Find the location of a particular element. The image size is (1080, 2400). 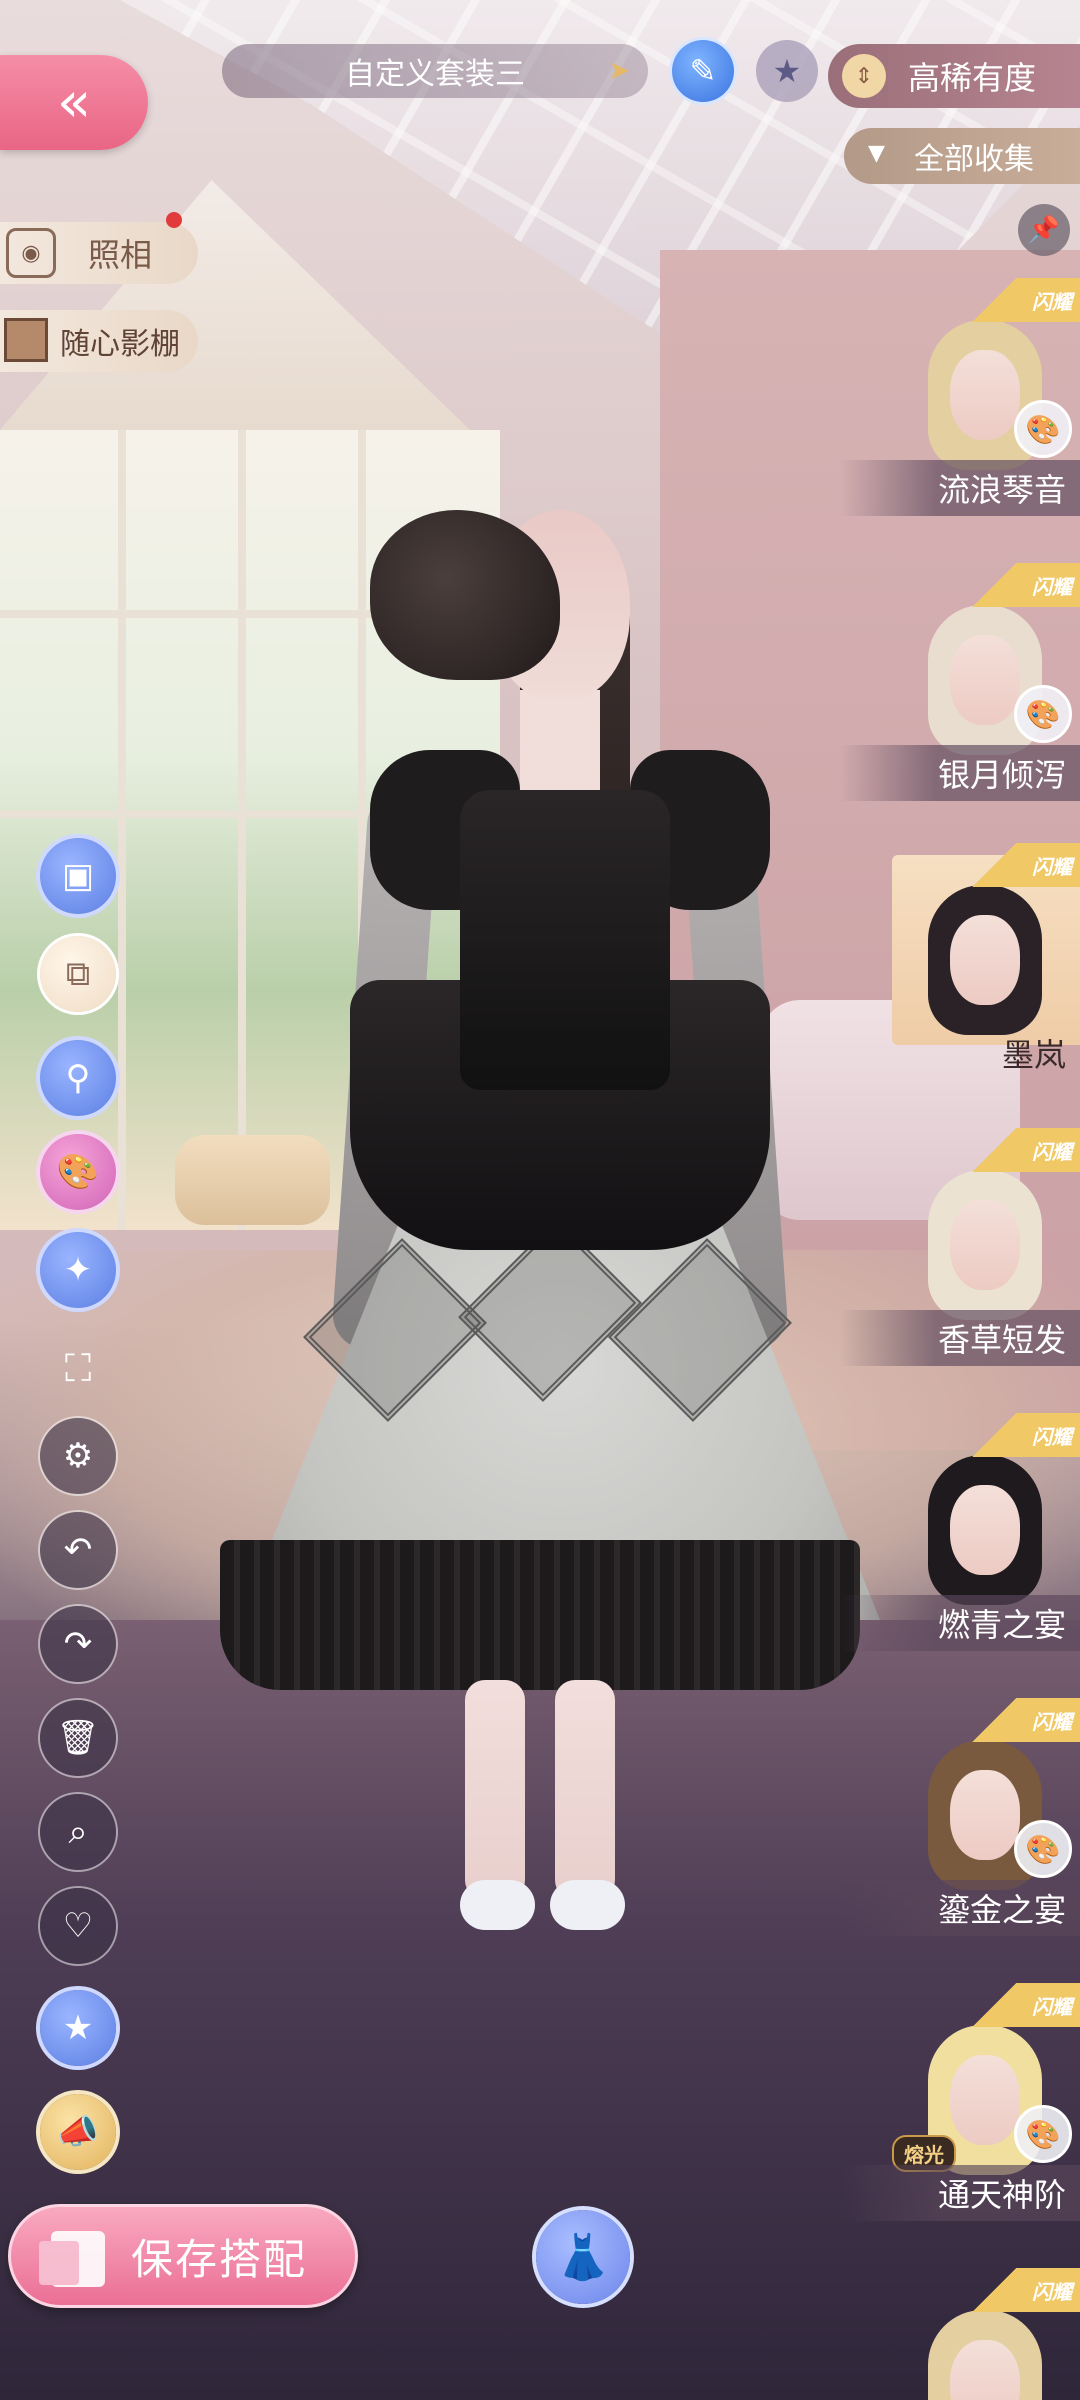

search-swap-tool-button: ⚲ is located at coordinates (78, 1078).